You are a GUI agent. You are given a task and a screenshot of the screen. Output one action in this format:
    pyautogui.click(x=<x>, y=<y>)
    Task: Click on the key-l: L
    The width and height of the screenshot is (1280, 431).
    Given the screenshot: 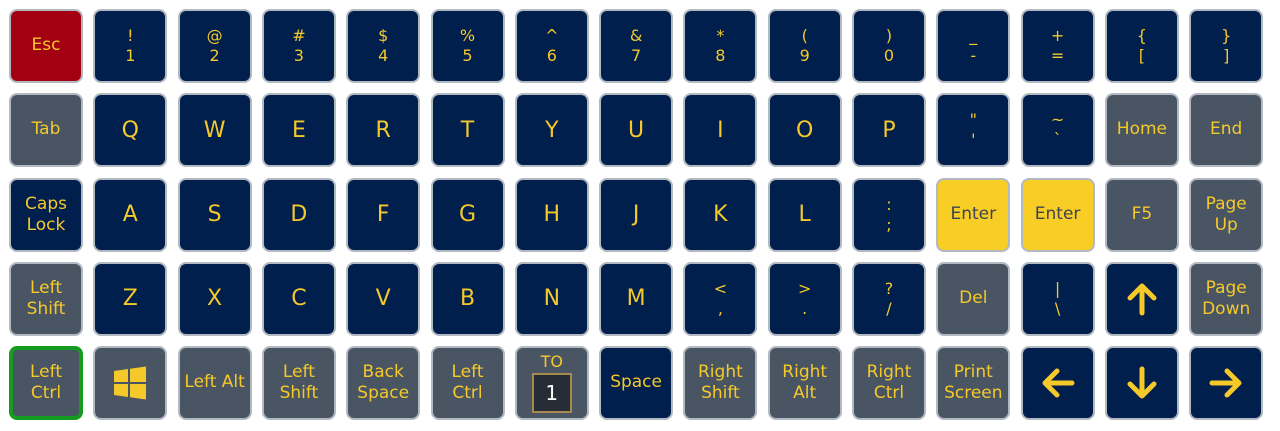 What is the action you would take?
    pyautogui.click(x=804, y=214)
    